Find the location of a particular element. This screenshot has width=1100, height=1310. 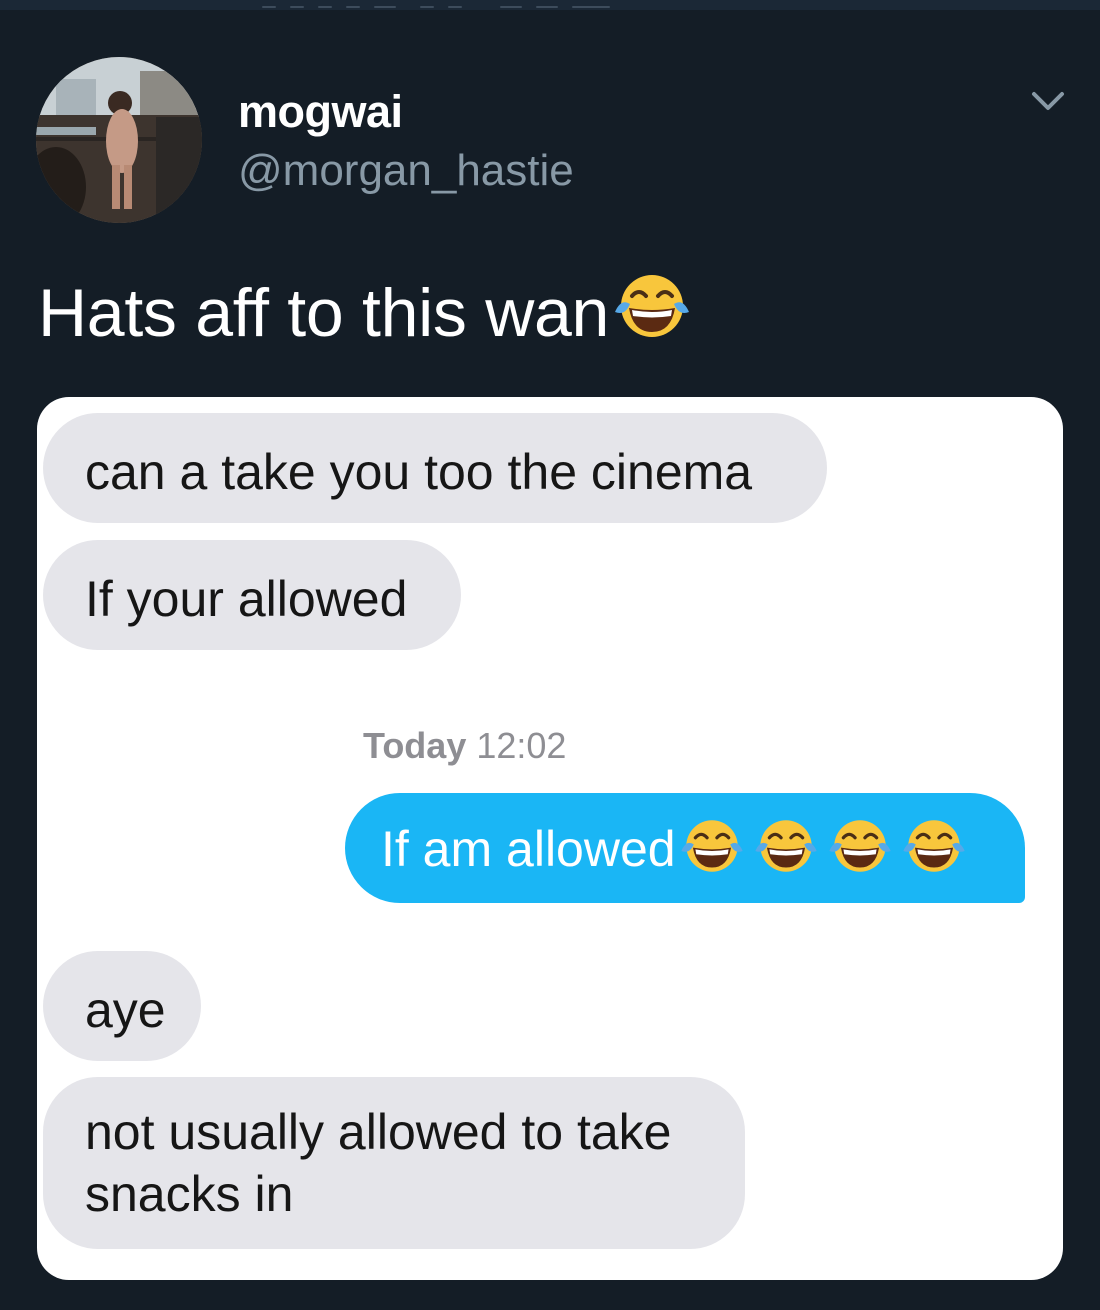

sent-message-bubble: If am allowed is located at coordinates (685, 848).